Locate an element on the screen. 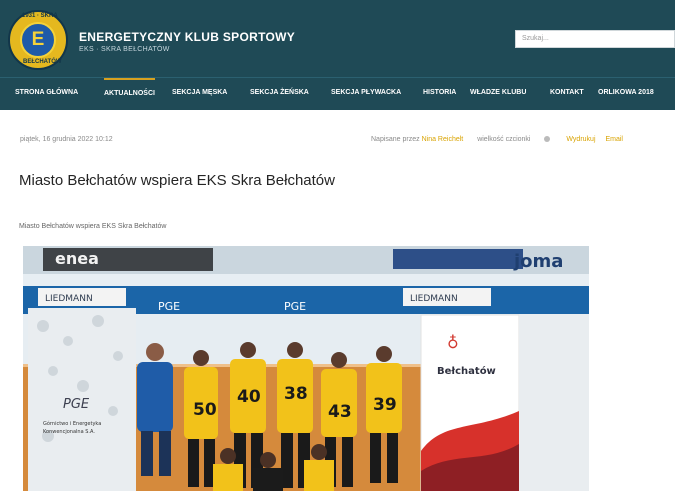 The width and height of the screenshot is (675, 491). jersey-number: 39 is located at coordinates (385, 405).